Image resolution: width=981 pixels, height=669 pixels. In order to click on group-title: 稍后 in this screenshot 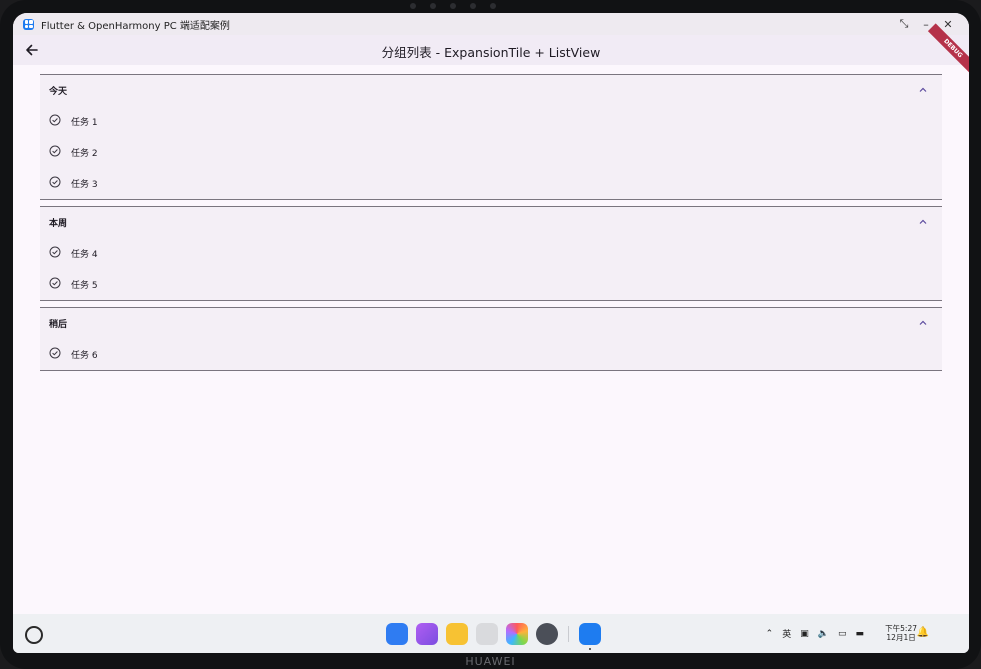, I will do `click(58, 325)`.